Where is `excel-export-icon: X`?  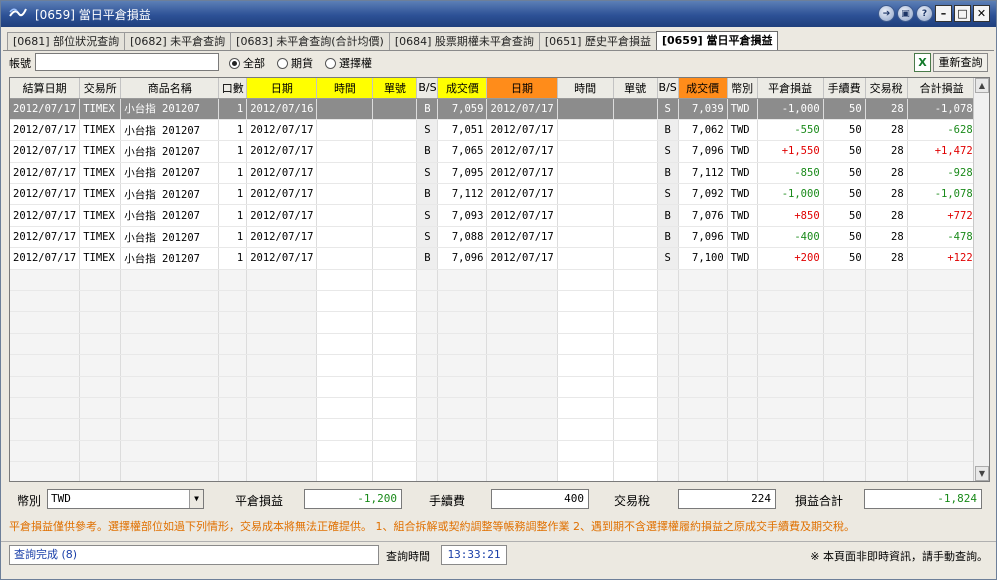 excel-export-icon: X is located at coordinates (922, 62).